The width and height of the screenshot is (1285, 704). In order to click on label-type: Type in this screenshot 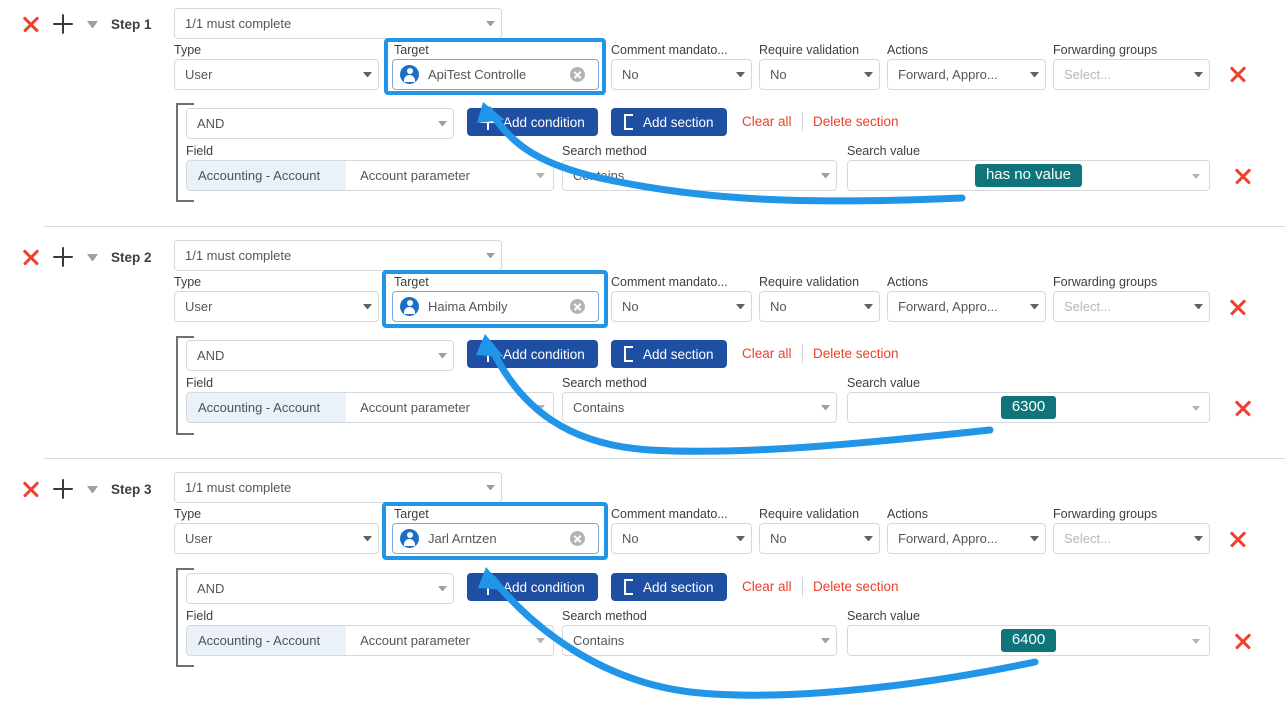, I will do `click(188, 50)`.